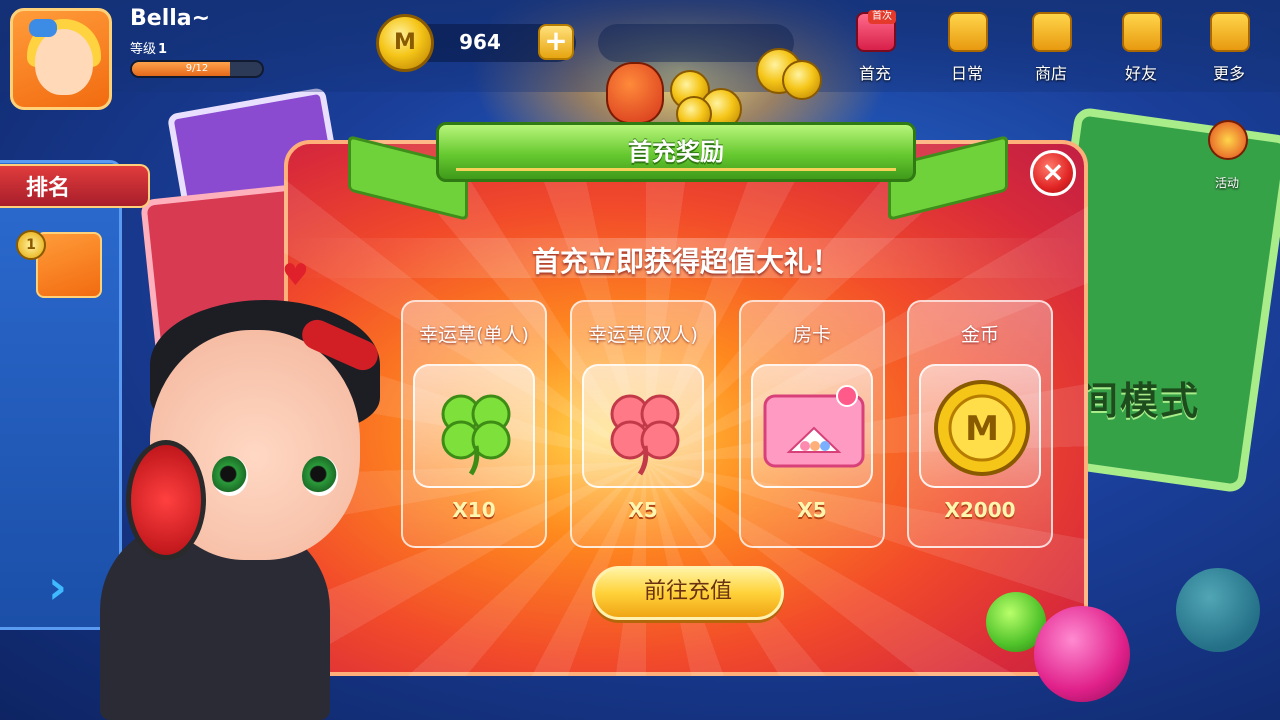  I want to click on coin-pouch-icon, so click(635, 93).